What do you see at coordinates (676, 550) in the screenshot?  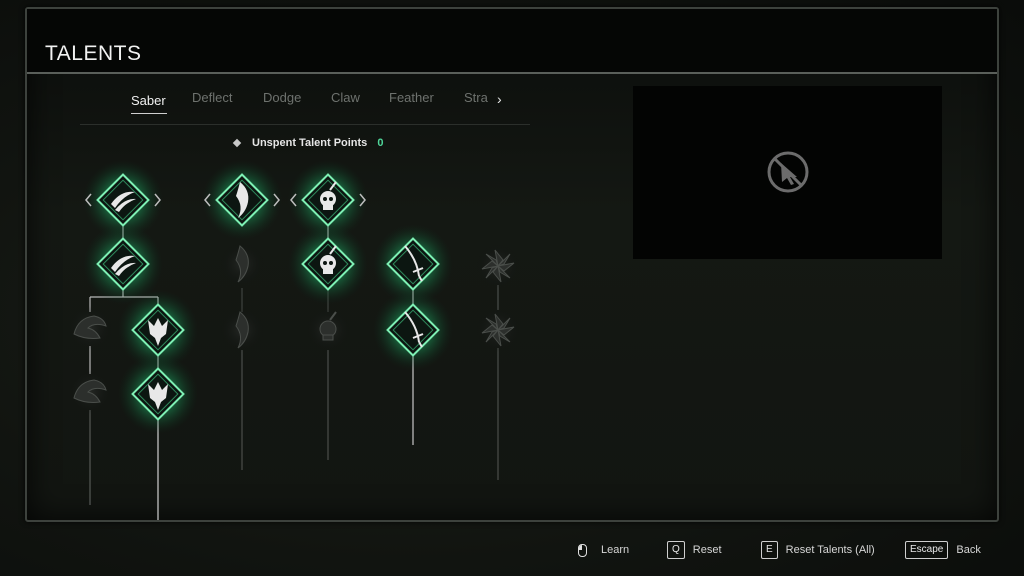 I see `q-key: Q` at bounding box center [676, 550].